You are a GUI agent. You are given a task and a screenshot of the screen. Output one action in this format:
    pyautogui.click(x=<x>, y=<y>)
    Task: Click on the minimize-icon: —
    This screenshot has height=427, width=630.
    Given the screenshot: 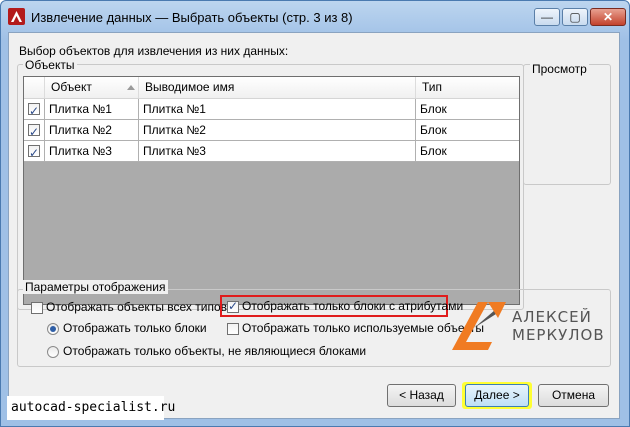 What is the action you would take?
    pyautogui.click(x=547, y=17)
    